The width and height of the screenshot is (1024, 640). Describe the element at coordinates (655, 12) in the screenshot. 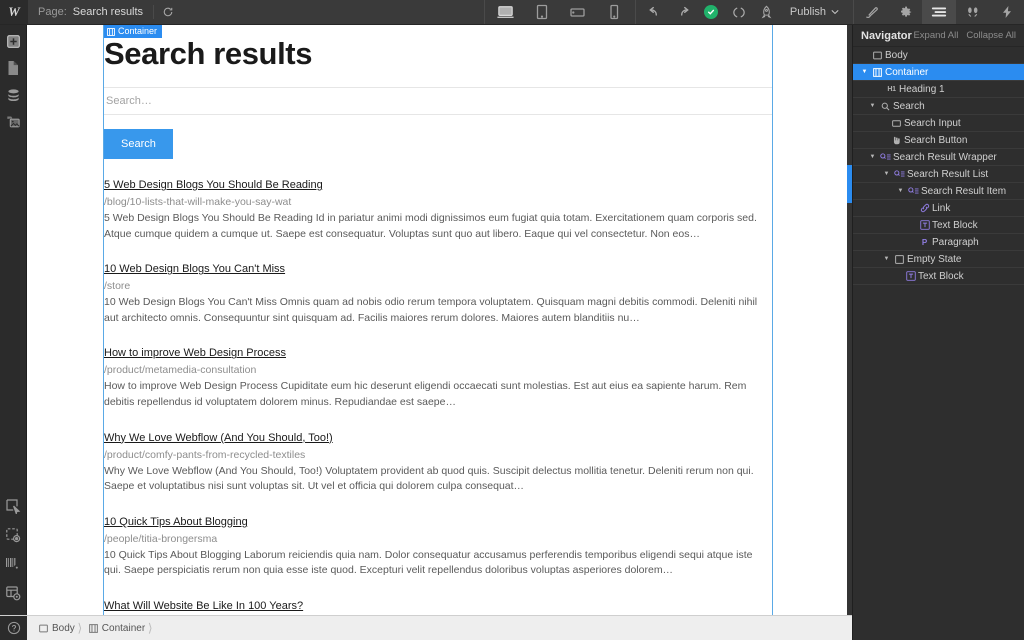

I see `undo-icon` at that location.